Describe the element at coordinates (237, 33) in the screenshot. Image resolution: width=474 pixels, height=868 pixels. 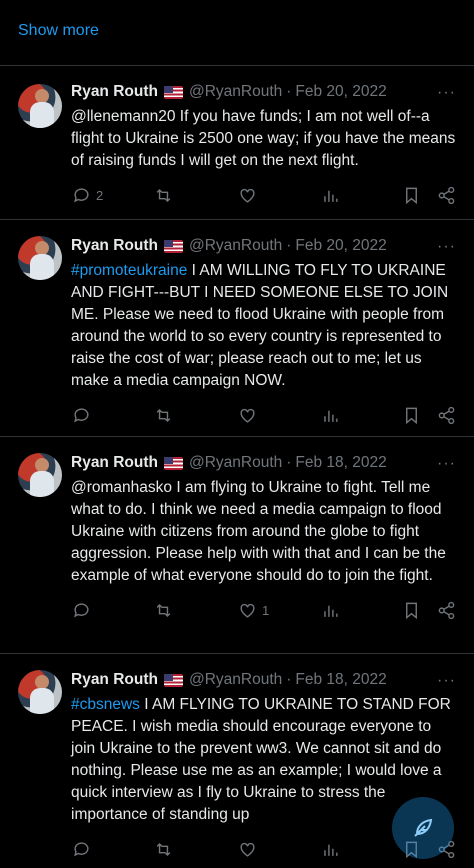
I see `show-more-row: Show more` at that location.